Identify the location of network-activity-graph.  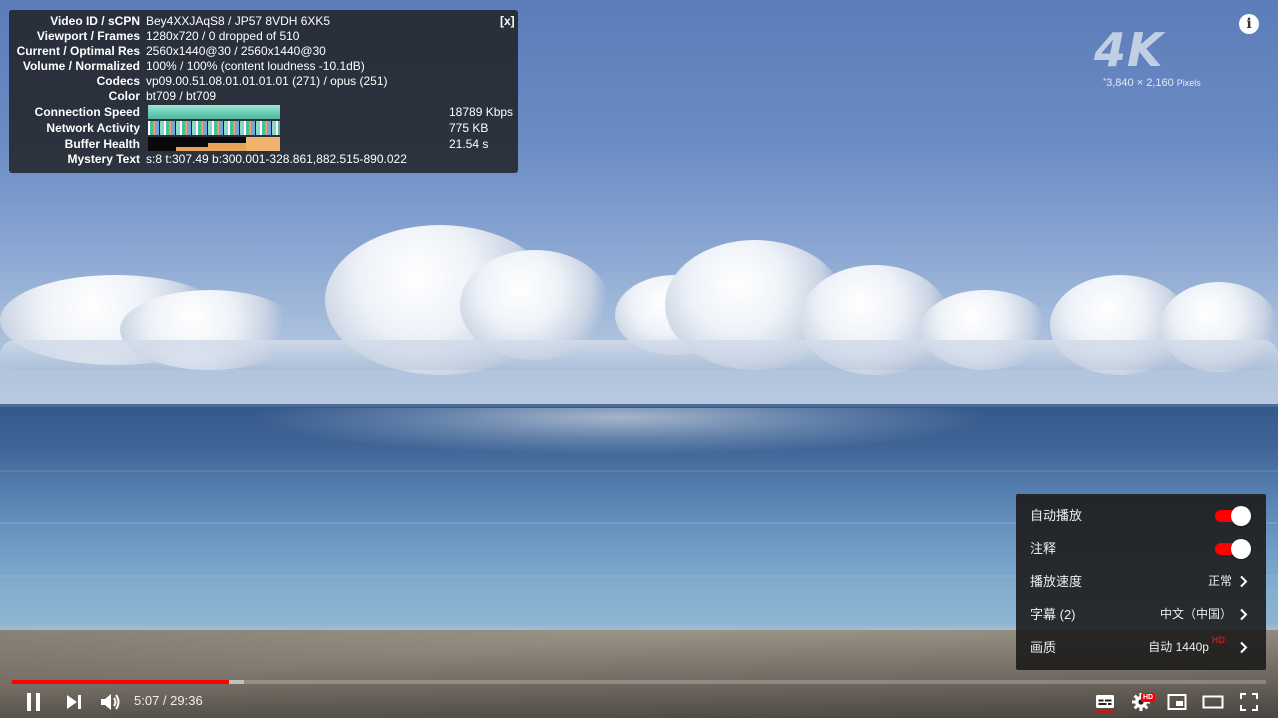
(214, 128).